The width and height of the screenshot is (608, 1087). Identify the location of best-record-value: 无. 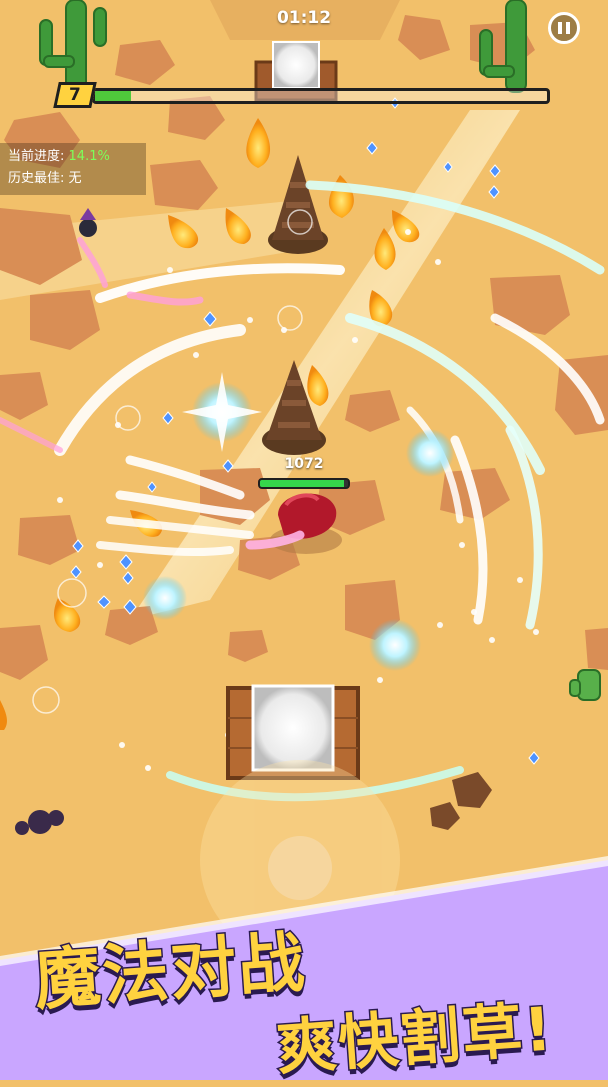
(75, 178).